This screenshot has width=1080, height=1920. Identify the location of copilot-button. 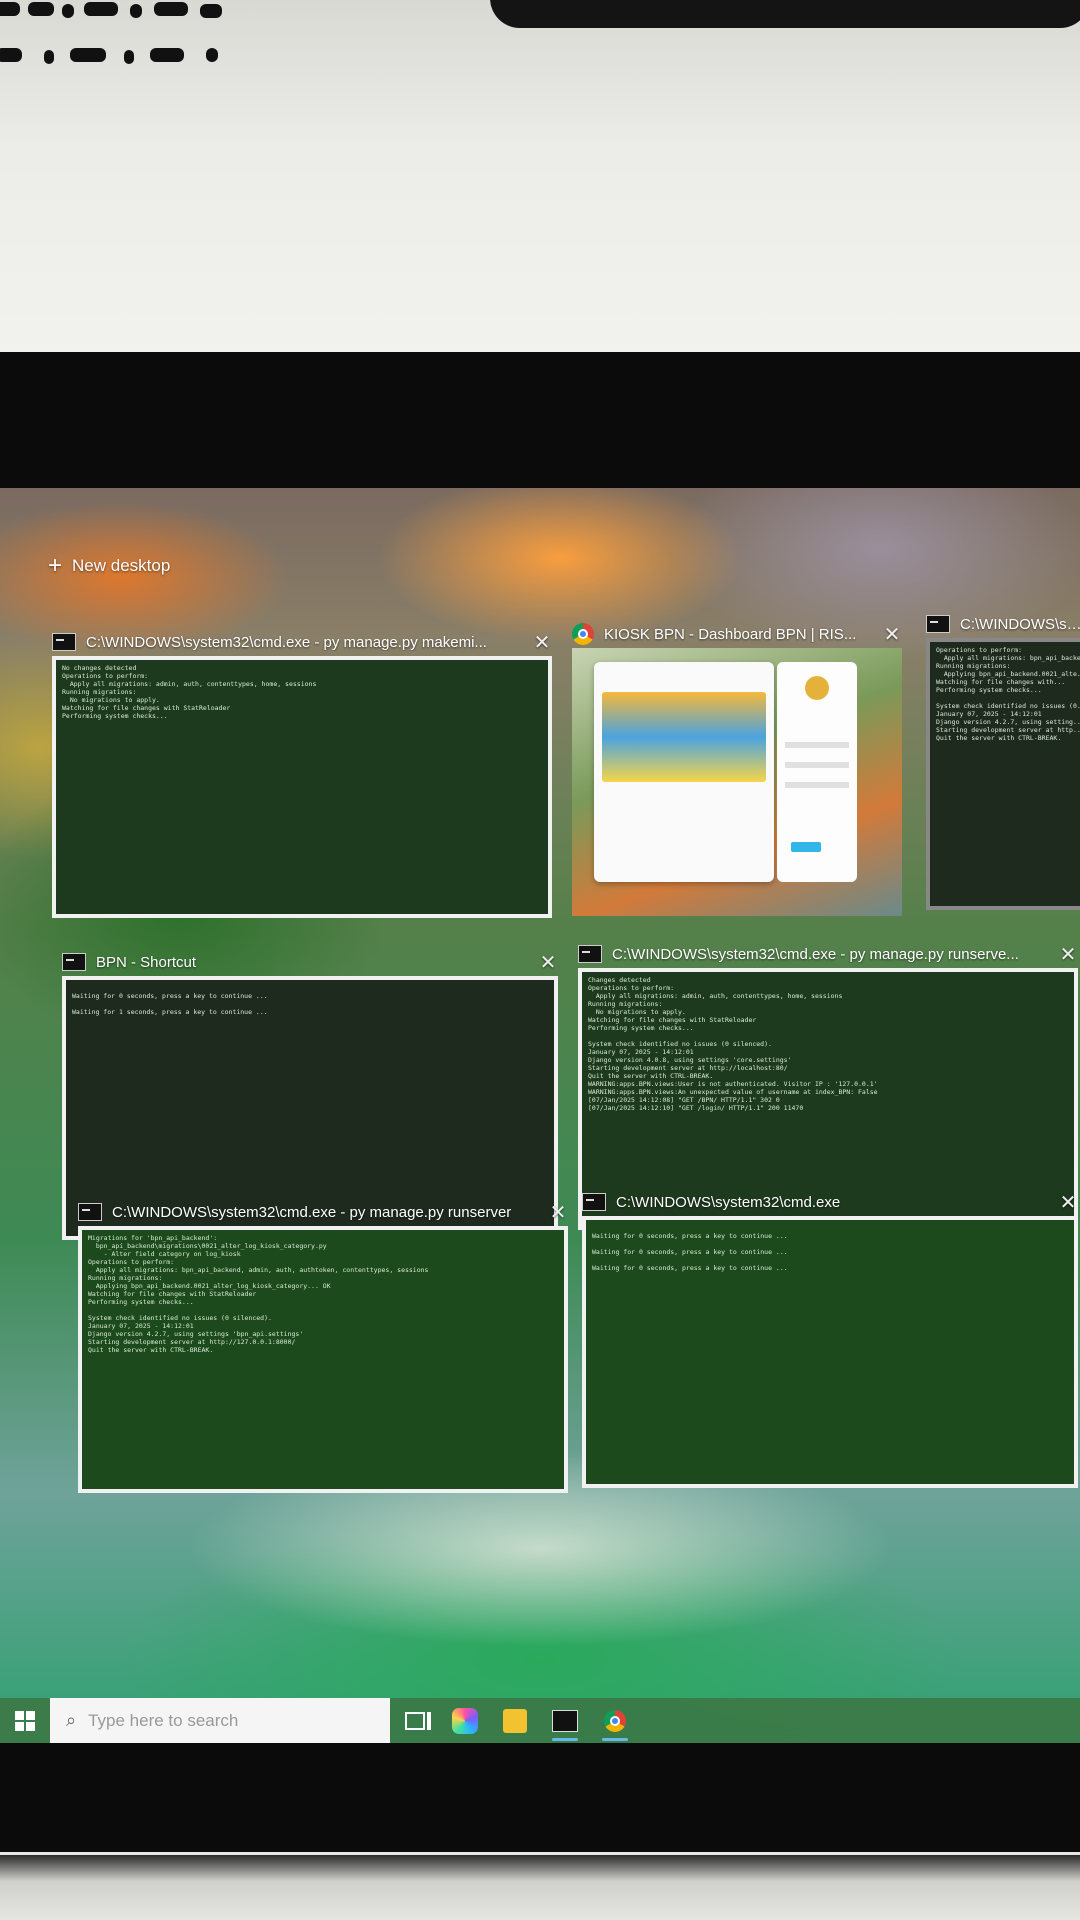
(465, 1720).